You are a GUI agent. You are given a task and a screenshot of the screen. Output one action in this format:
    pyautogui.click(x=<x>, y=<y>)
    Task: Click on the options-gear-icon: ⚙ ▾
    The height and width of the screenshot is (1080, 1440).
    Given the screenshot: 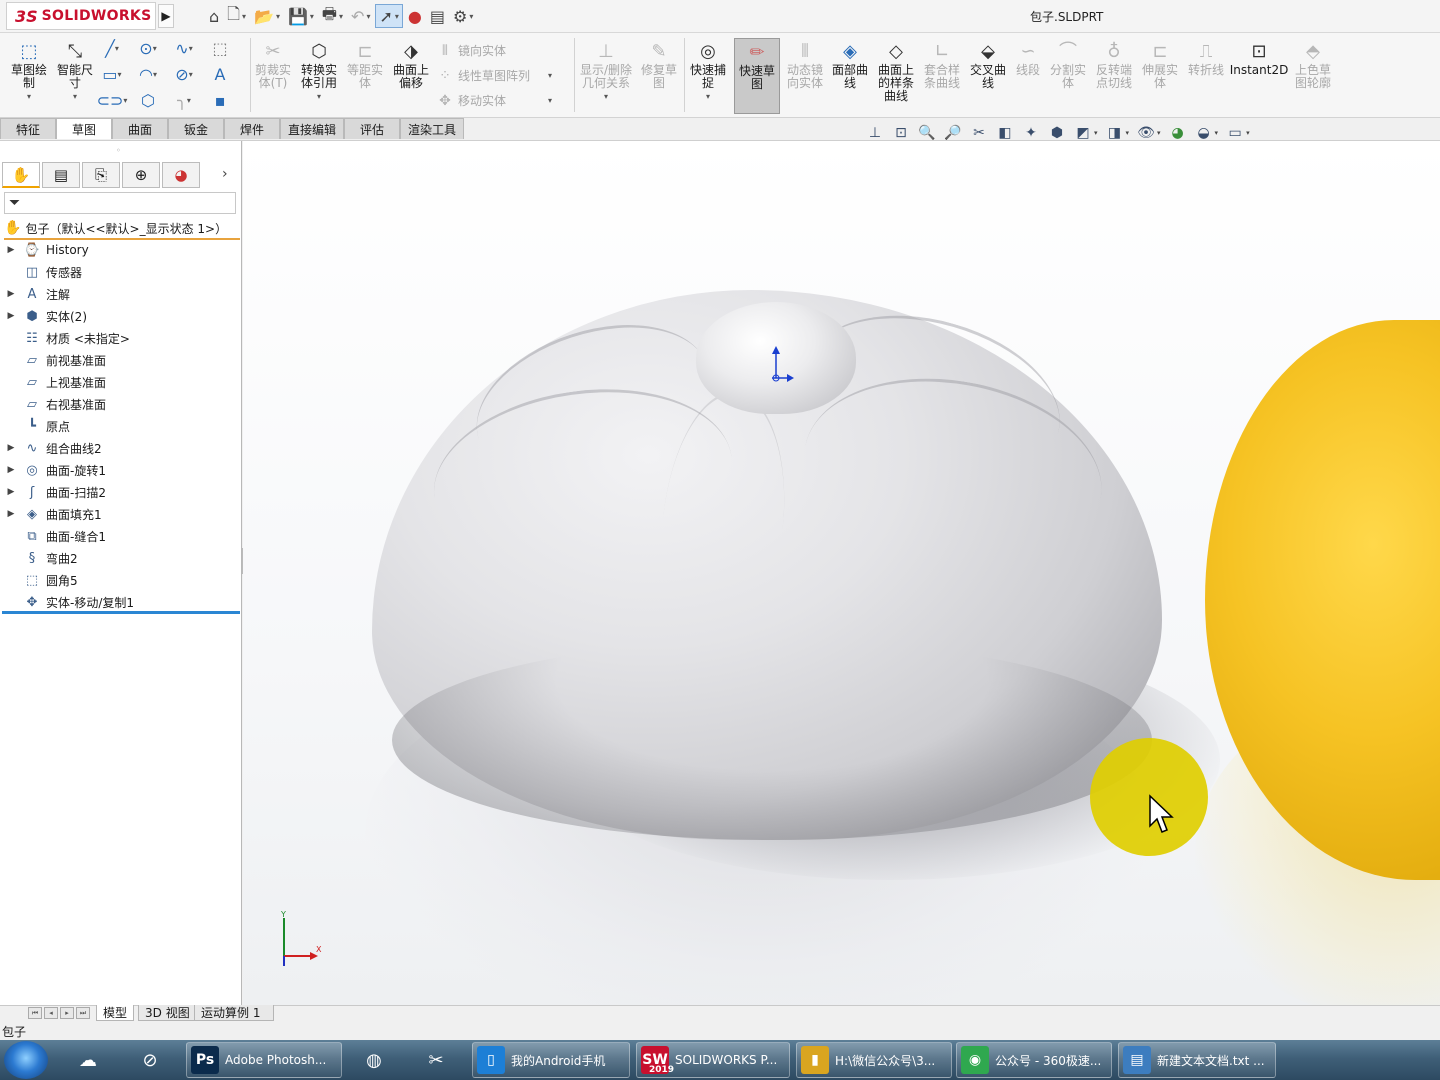 What is the action you would take?
    pyautogui.click(x=463, y=16)
    